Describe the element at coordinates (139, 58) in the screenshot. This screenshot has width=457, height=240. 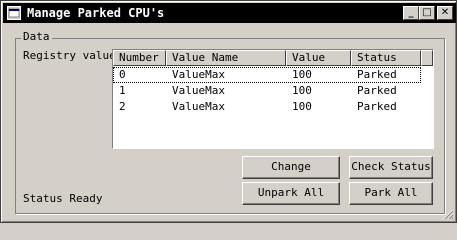
I see `column-header-number: Number` at that location.